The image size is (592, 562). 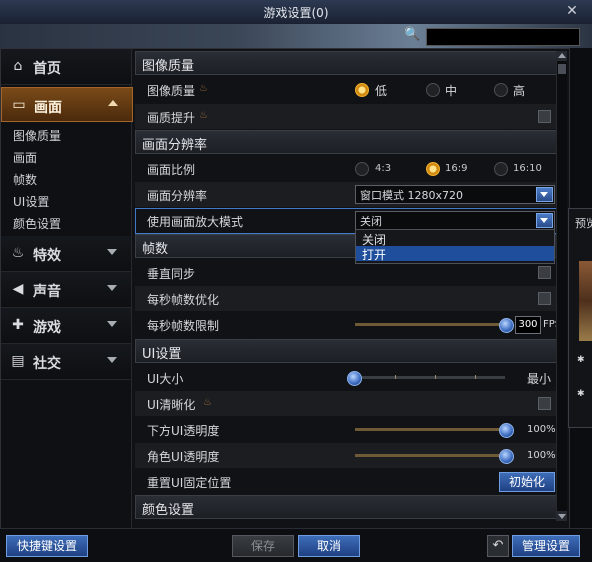 I want to click on checkbox-ui-sharpen, so click(x=544, y=403).